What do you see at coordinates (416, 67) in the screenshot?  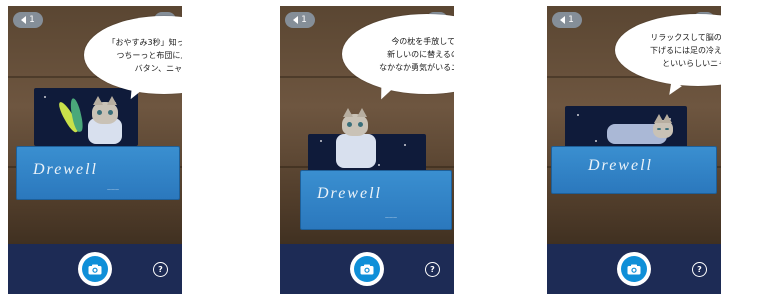 I see `bubble-line: なかなか勇気がいるニャ。` at bounding box center [416, 67].